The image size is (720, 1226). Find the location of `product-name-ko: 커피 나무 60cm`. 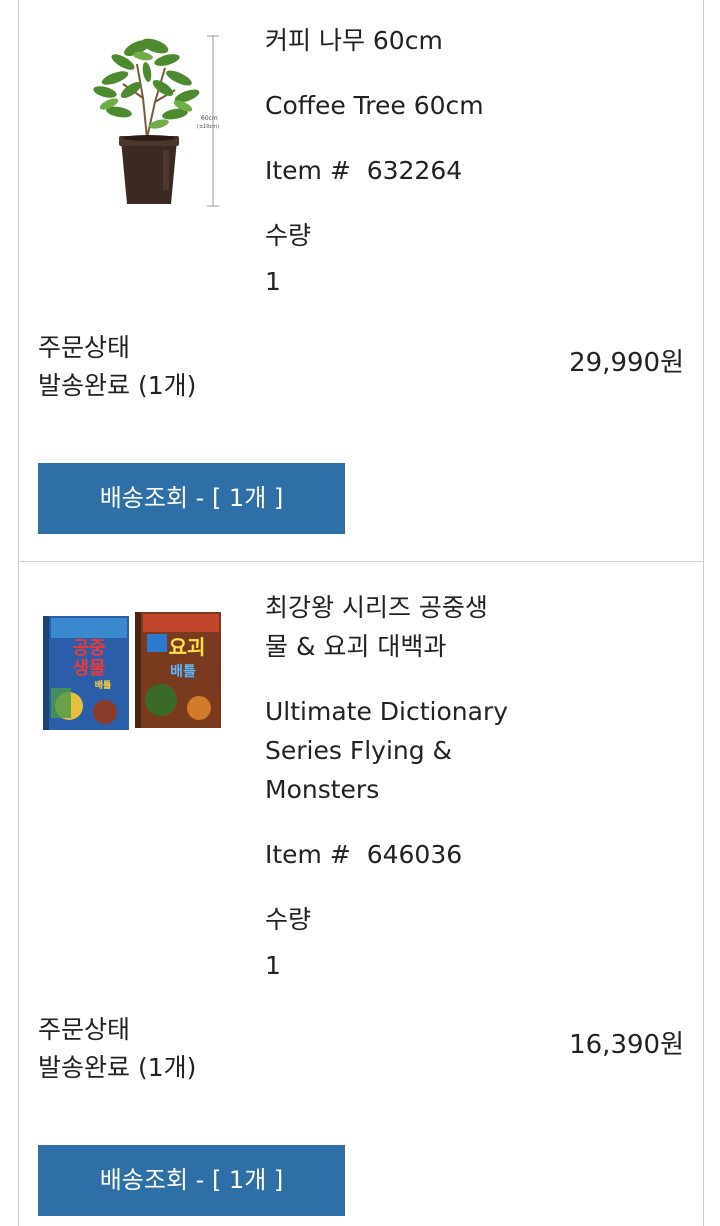

product-name-ko: 커피 나무 60cm is located at coordinates (415, 40).